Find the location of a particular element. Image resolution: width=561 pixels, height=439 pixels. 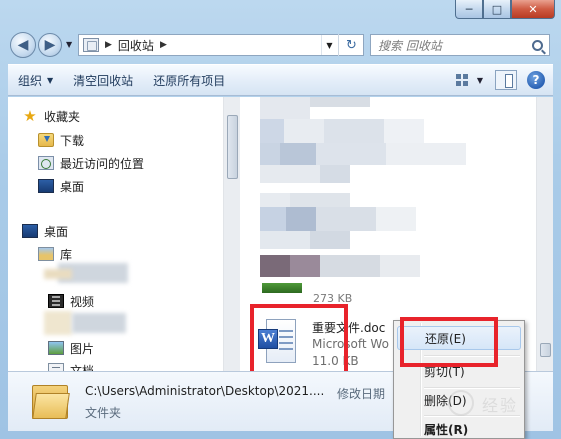

preview-pane-button is located at coordinates (506, 80).